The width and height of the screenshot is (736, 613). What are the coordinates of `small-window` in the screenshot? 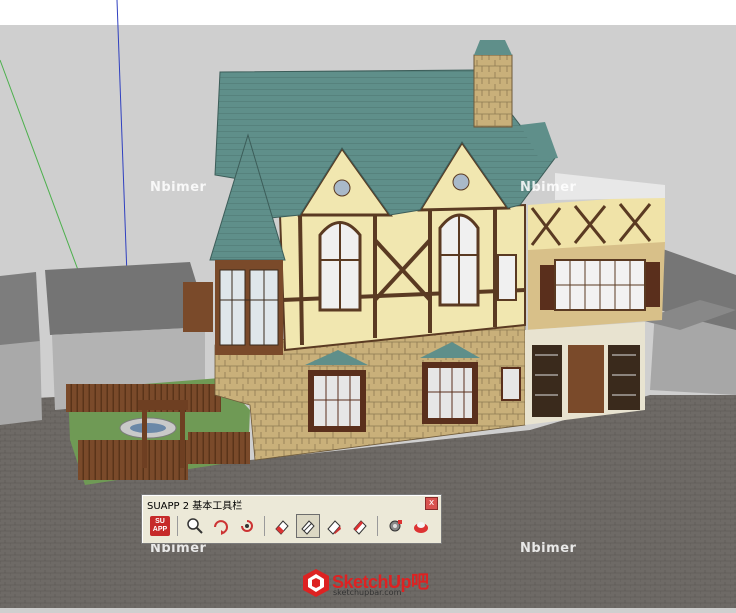 It's located at (511, 384).